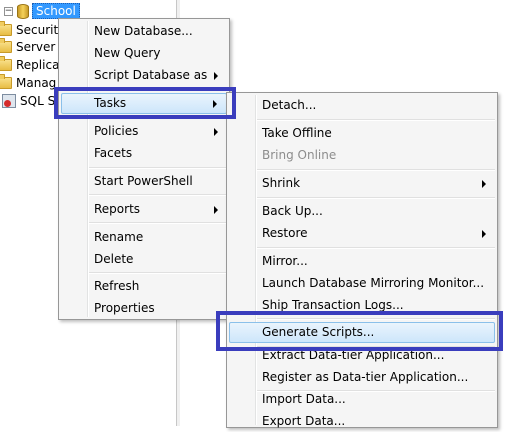  I want to click on tree-node-replication: Replica, so click(29, 65).